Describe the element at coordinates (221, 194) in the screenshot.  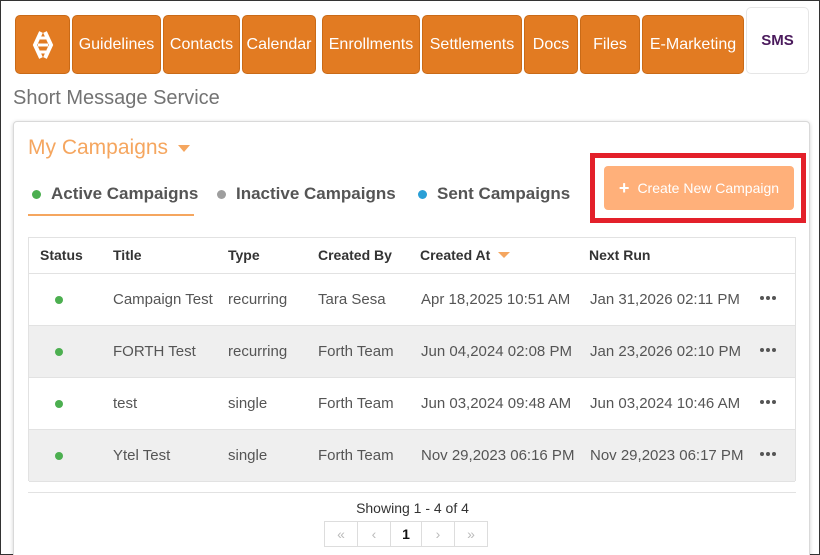
I see `gray-dot-icon` at that location.